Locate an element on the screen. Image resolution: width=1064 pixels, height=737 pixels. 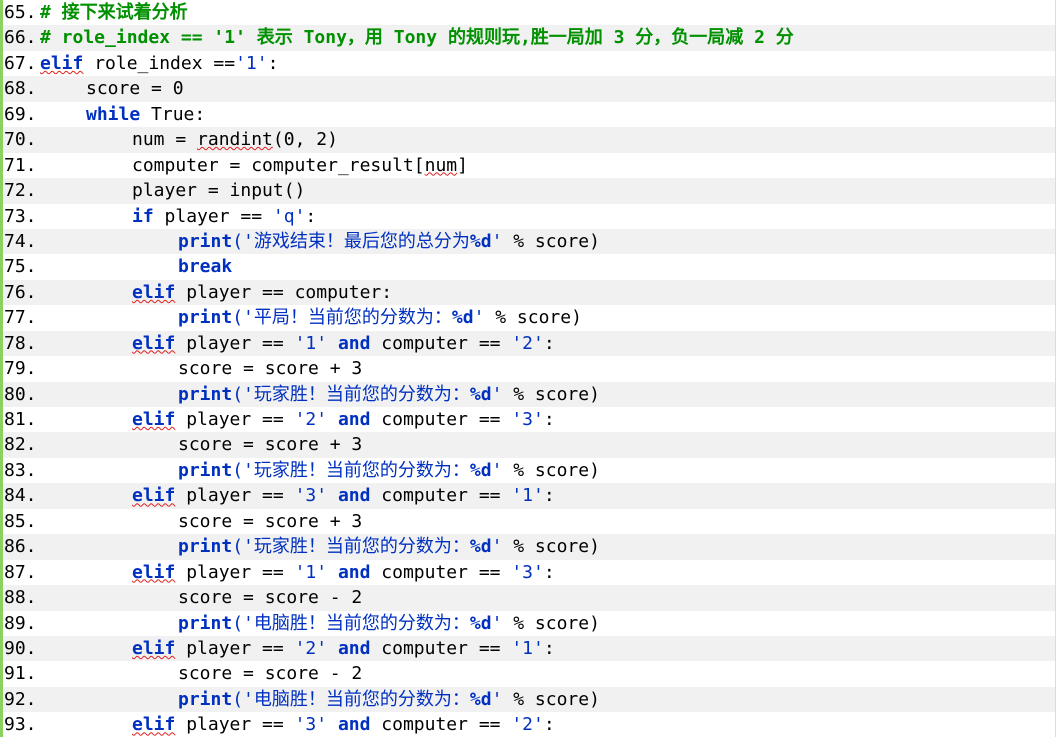
code-line: 77. print('平局！当前您的分数为：%d' % score) is located at coordinates (533, 317).